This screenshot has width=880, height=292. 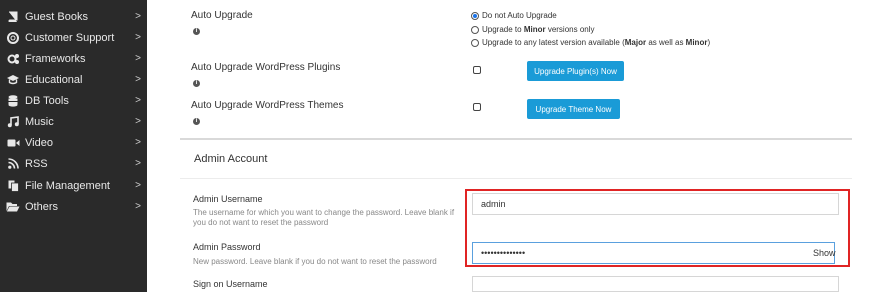 What do you see at coordinates (516, 178) in the screenshot?
I see `divider` at bounding box center [516, 178].